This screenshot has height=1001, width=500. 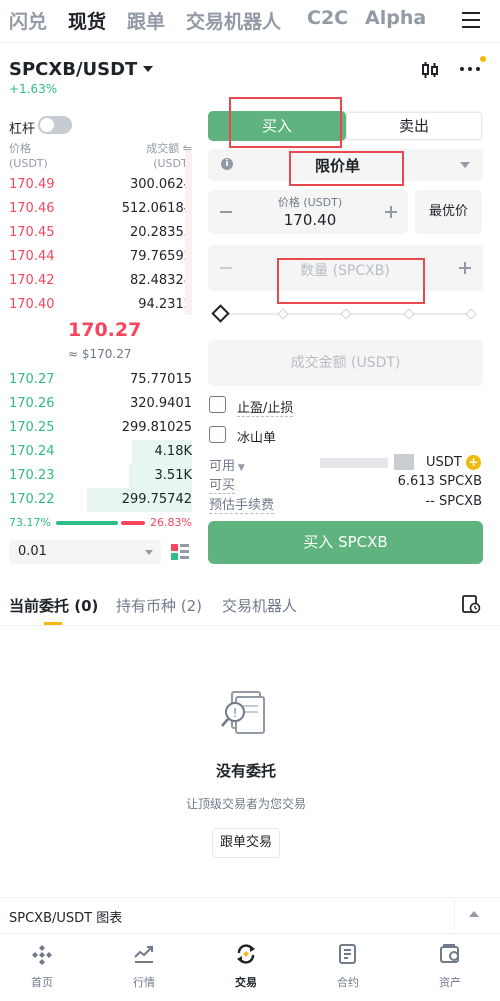 I want to click on nav-futures: 合约, so click(x=348, y=967).